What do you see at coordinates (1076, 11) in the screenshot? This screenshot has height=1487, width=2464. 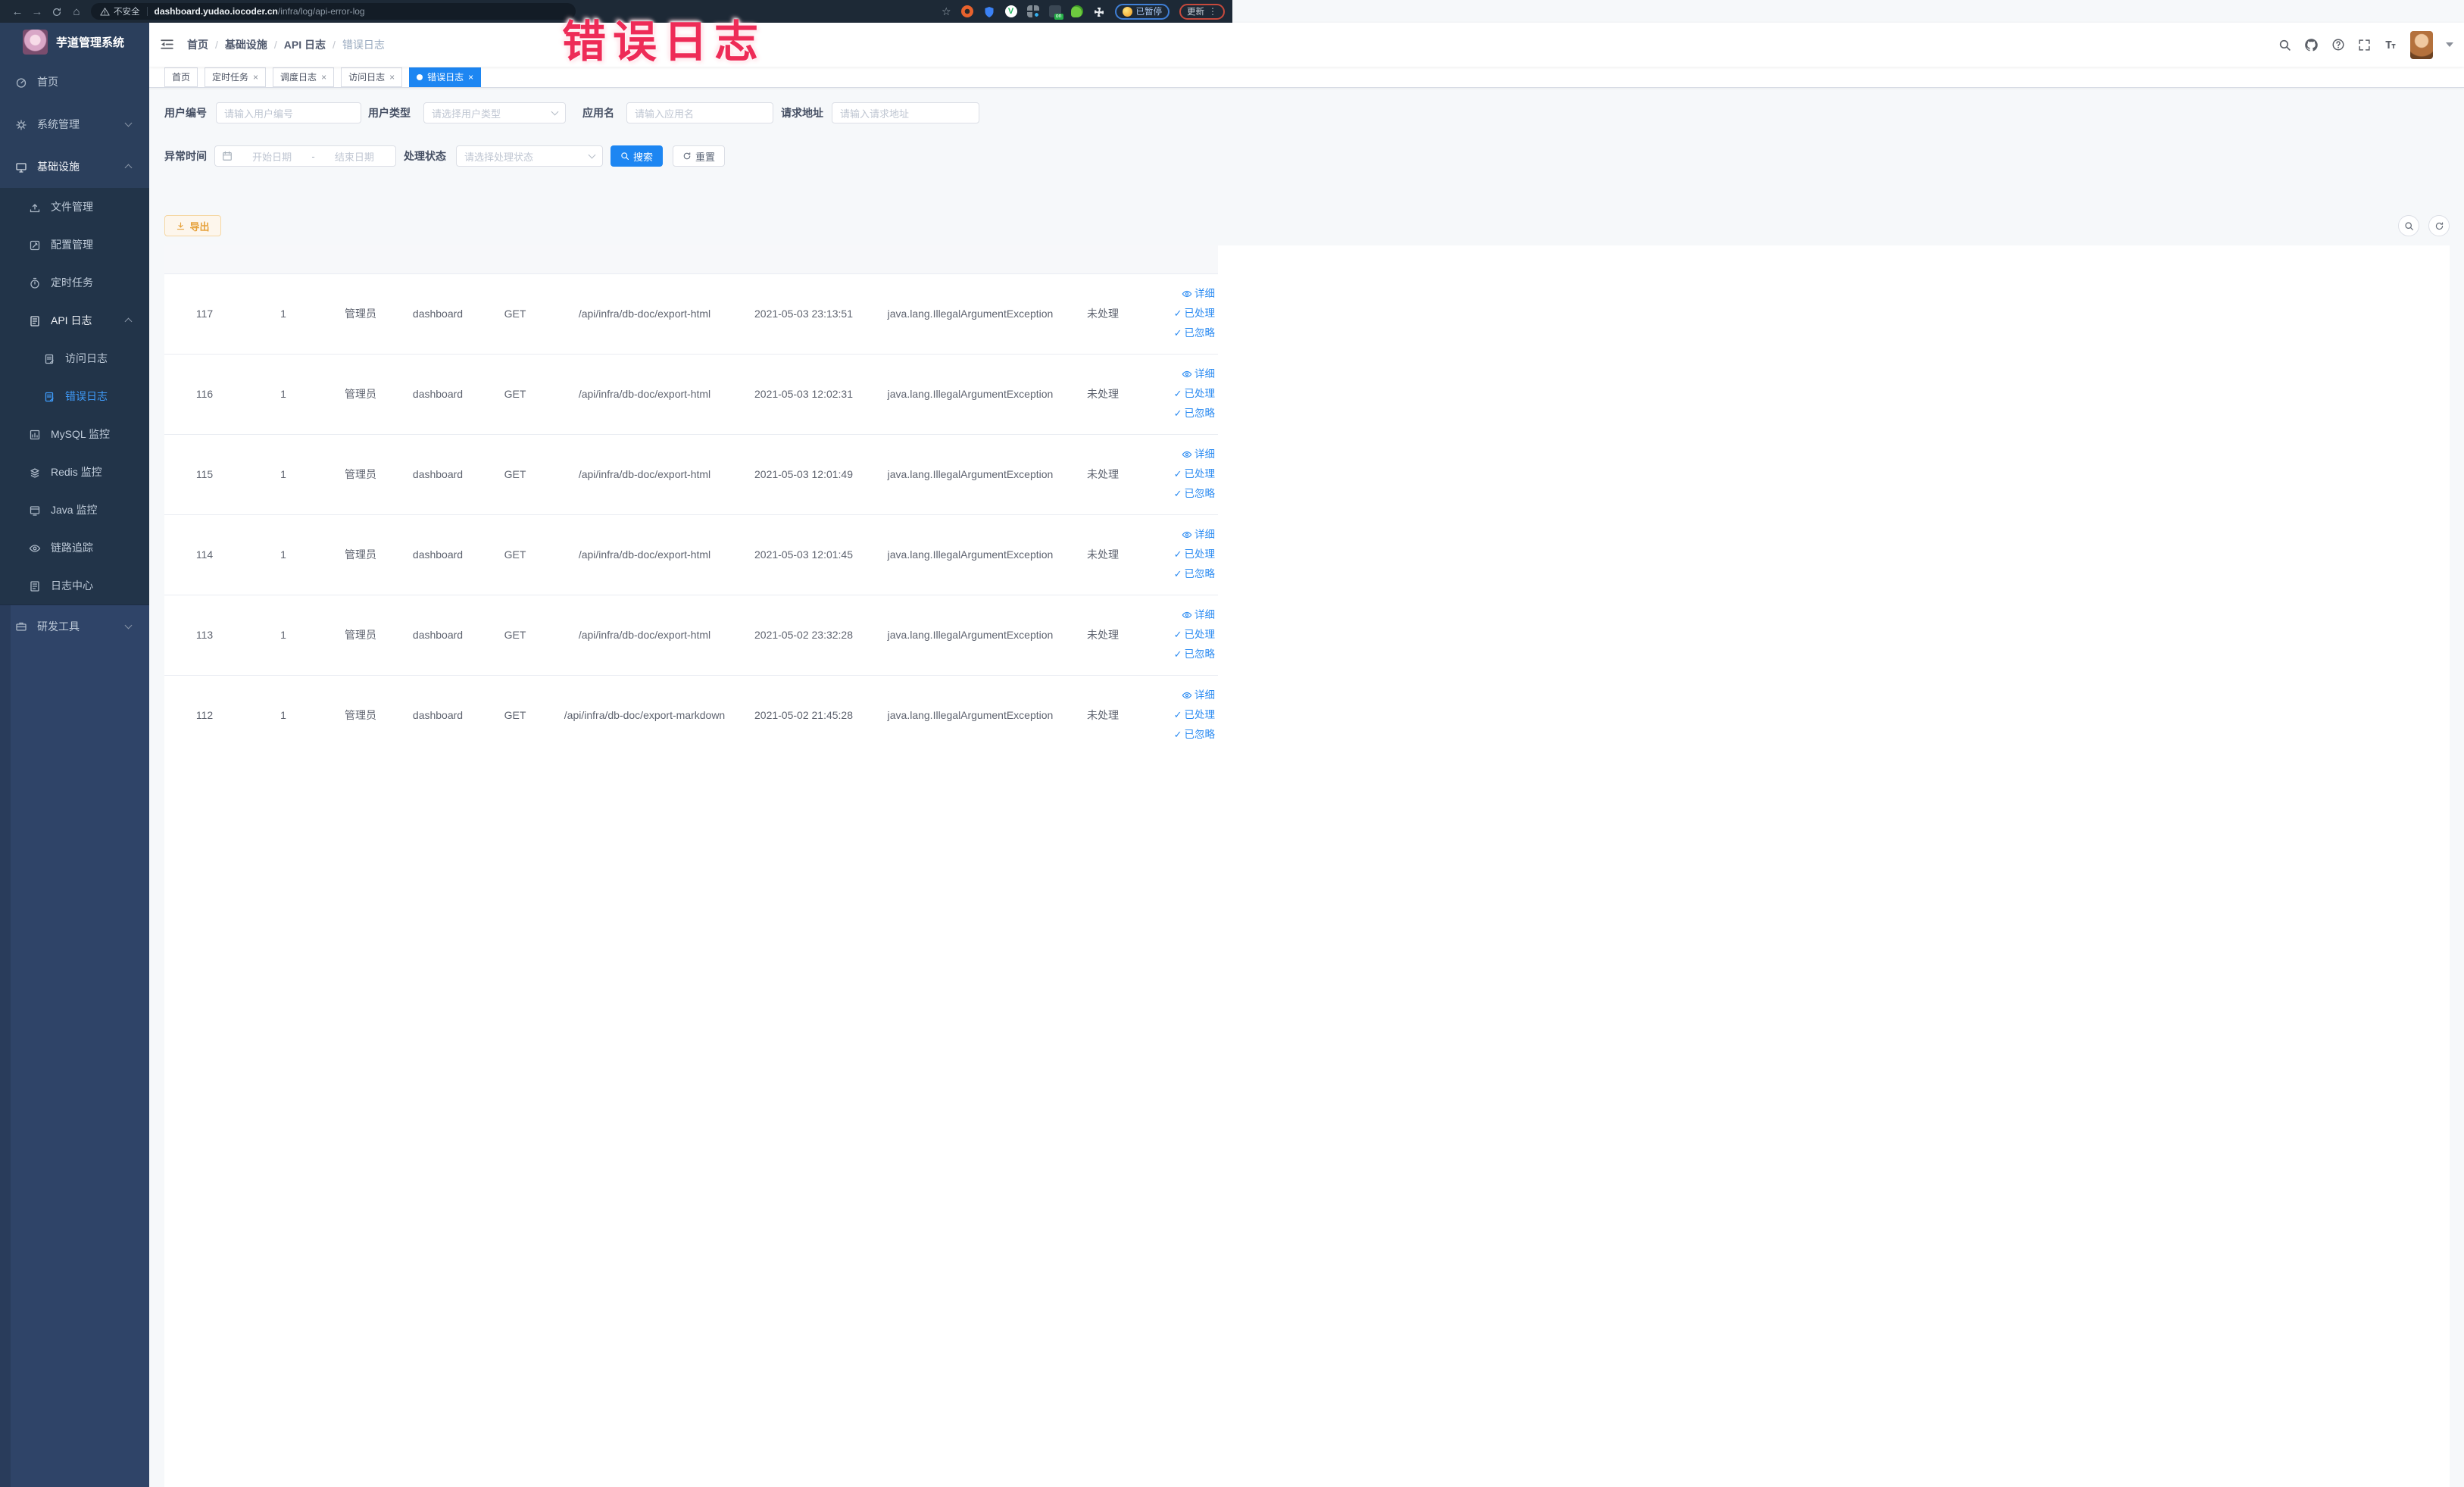 I see `extension-icon-leaf` at bounding box center [1076, 11].